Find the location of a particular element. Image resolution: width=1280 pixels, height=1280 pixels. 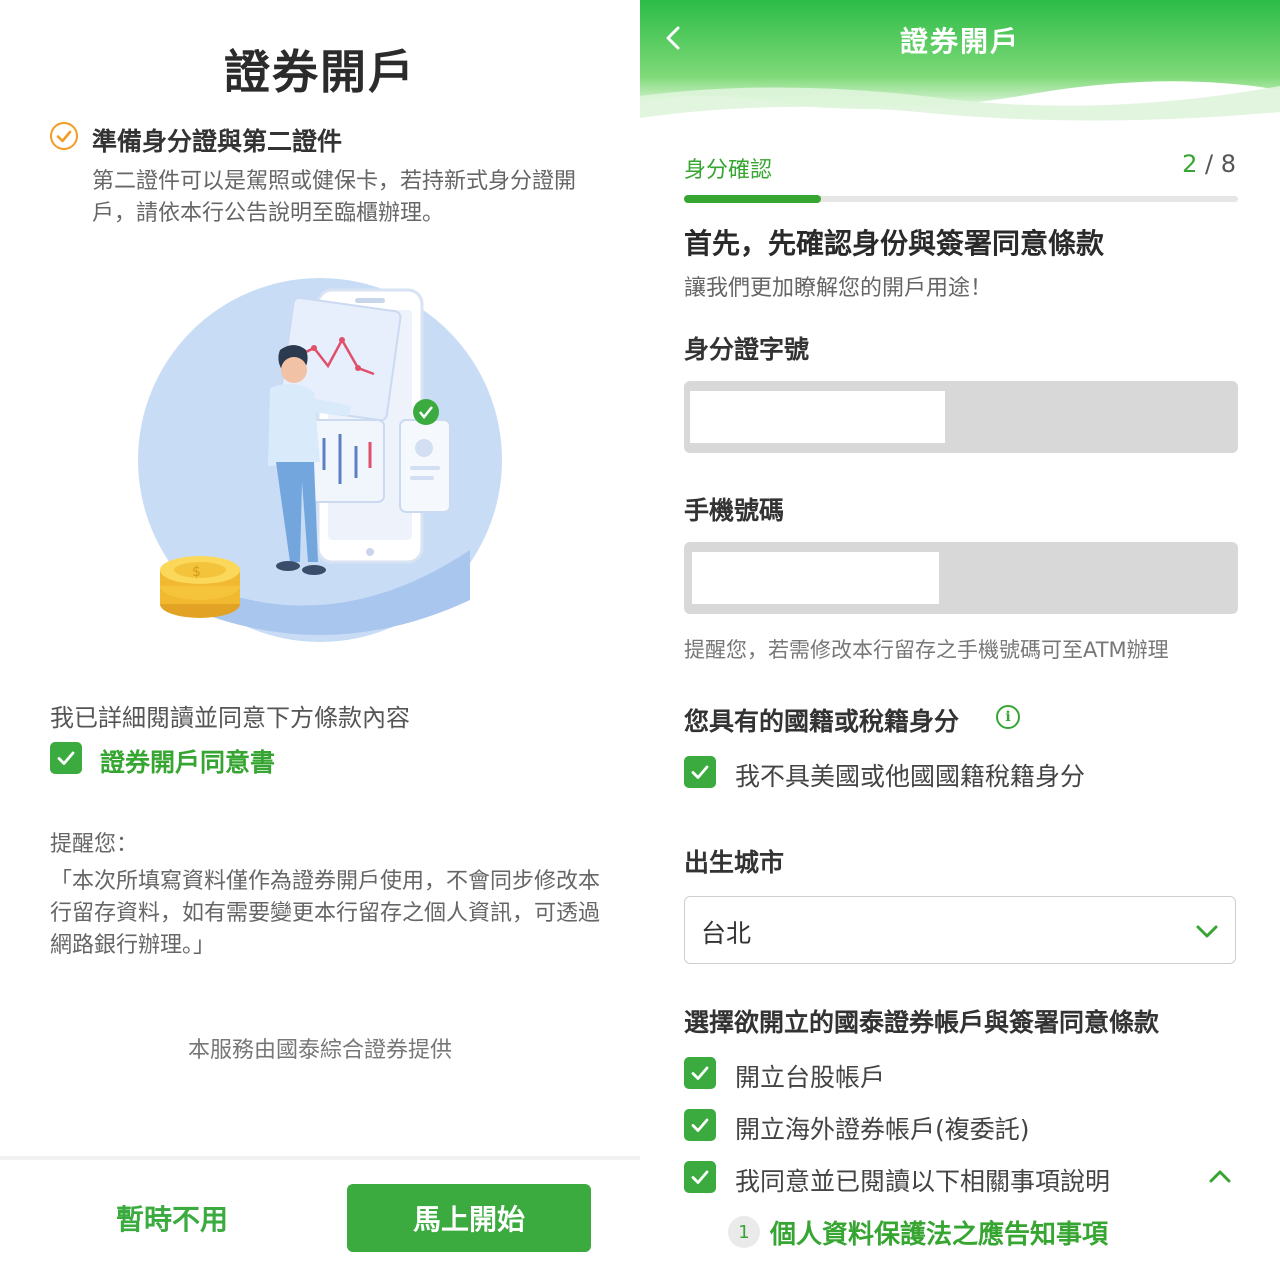

phone-input is located at coordinates (815, 578).